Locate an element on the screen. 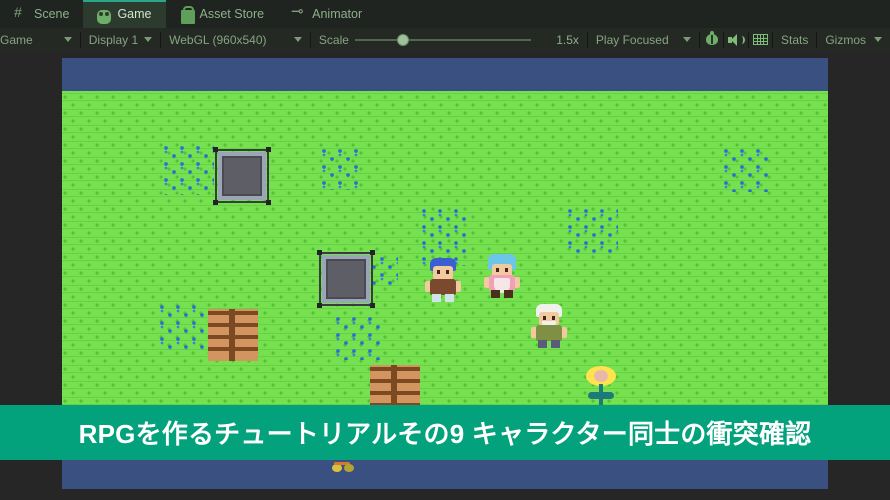  flower-center is located at coordinates (601, 376).